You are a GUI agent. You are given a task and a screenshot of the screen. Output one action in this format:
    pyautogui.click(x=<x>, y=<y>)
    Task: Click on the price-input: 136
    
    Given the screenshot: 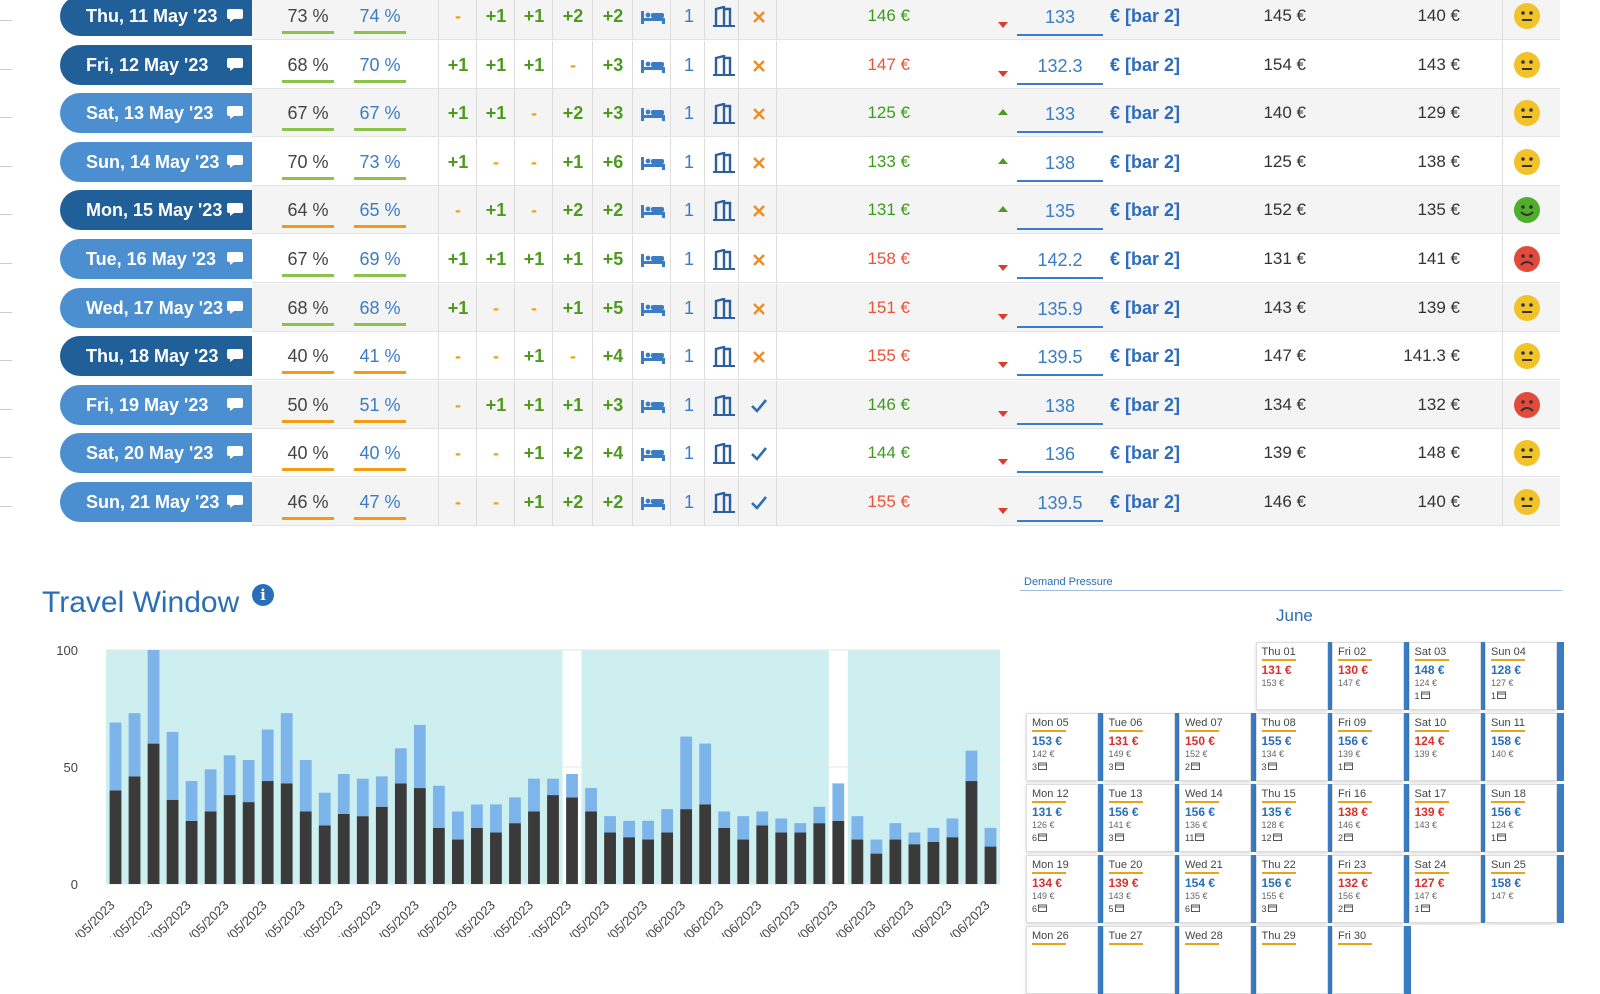 What is the action you would take?
    pyautogui.click(x=1060, y=454)
    